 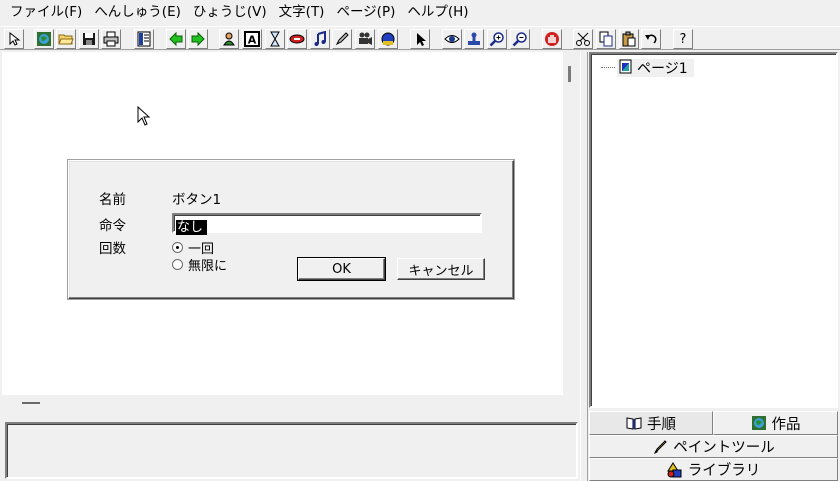 What do you see at coordinates (606, 39) in the screenshot?
I see `copy-icon` at bounding box center [606, 39].